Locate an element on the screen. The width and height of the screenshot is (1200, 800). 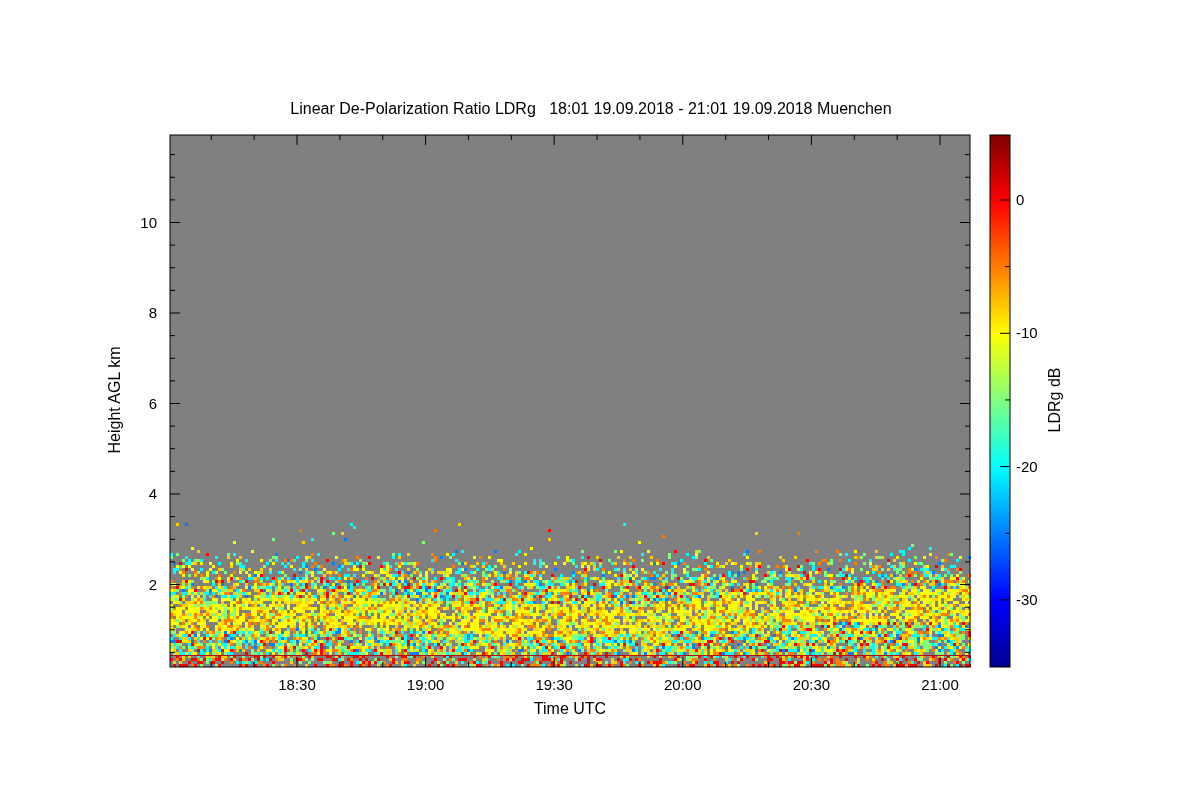
colorbar-tick-label: -30 is located at coordinates (1027, 599).